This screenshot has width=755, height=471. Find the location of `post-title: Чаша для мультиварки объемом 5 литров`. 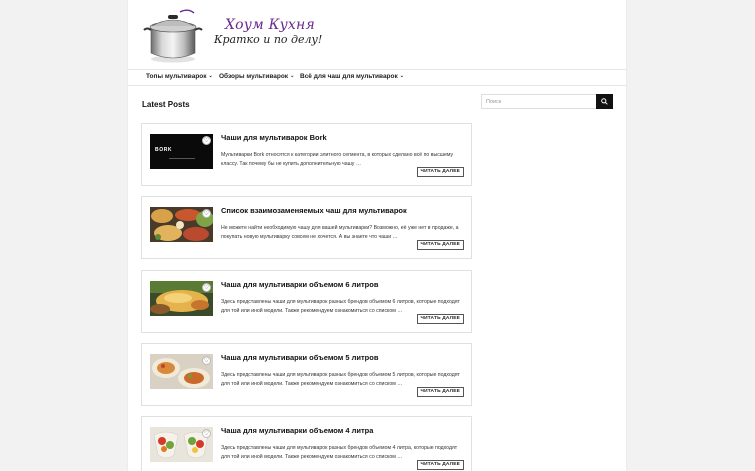

post-title: Чаша для мультиварки объемом 5 литров is located at coordinates (341, 357).